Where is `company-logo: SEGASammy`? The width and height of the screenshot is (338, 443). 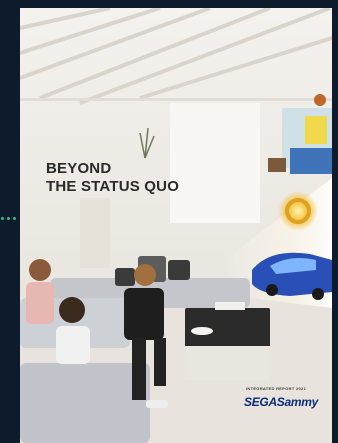 company-logo: SEGASammy is located at coordinates (281, 402).